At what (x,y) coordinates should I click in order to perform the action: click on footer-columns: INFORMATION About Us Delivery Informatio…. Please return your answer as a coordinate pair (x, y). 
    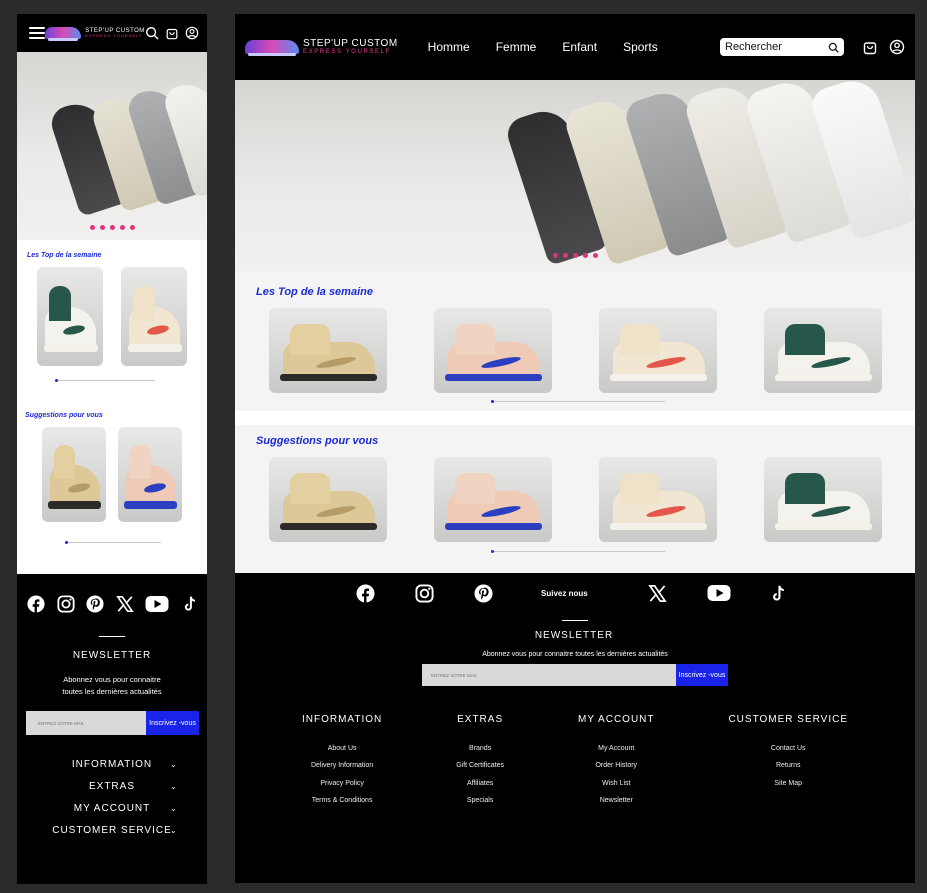
    Looking at the image, I should click on (575, 762).